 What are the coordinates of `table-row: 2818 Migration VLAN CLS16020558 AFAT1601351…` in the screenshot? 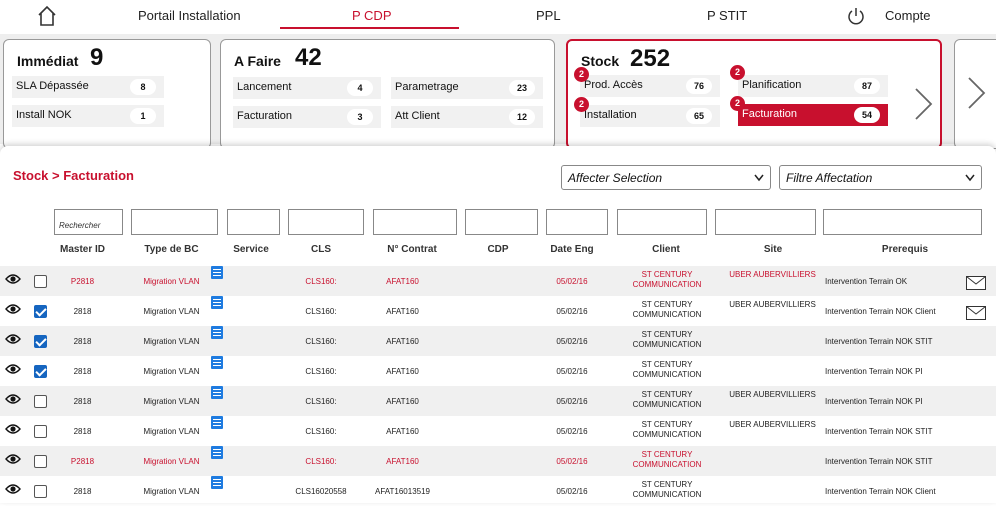 It's located at (498, 491).